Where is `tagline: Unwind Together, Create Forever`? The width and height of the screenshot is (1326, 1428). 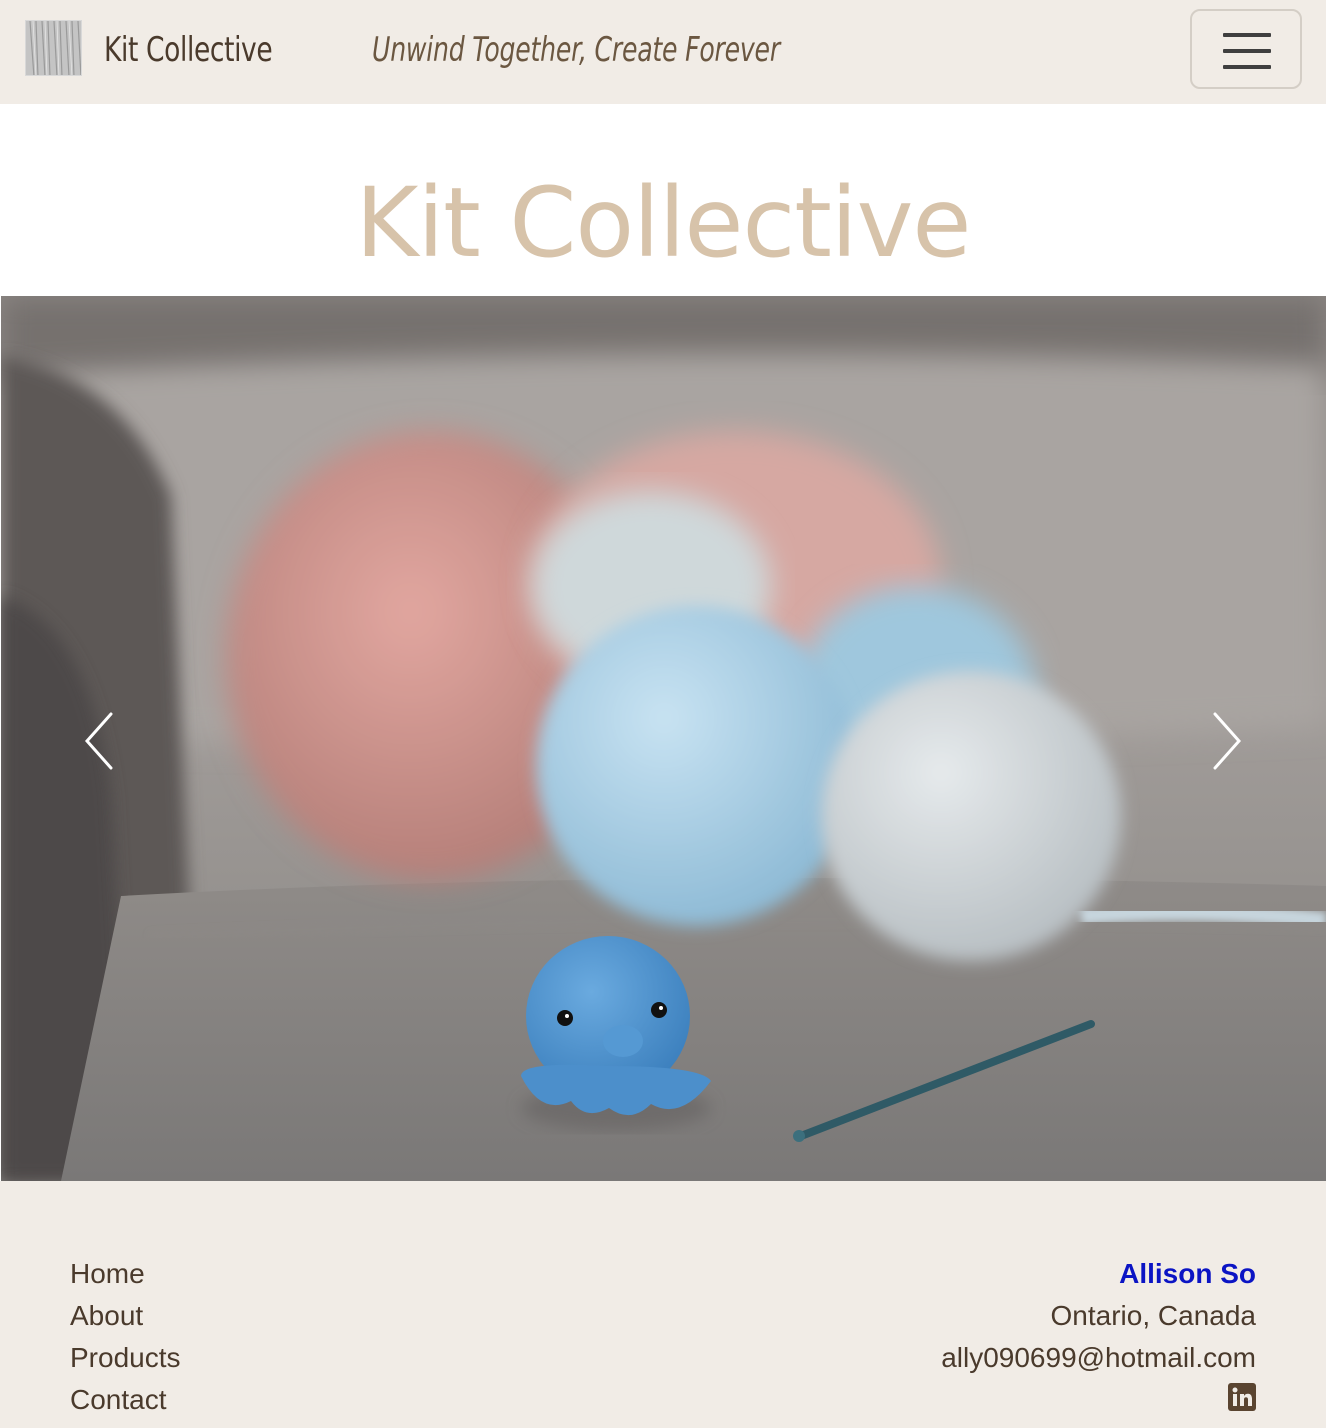 tagline: Unwind Together, Create Forever is located at coordinates (576, 50).